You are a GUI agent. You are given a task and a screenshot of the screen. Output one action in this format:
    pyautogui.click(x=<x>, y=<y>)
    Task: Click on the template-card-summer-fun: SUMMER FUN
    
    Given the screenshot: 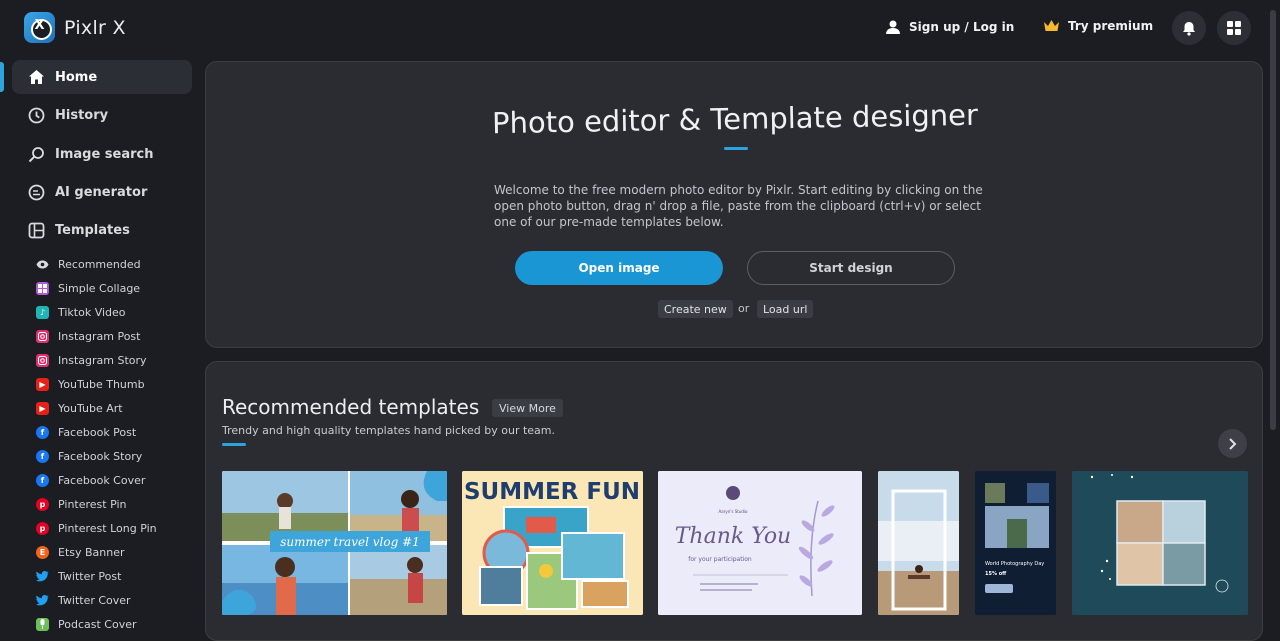 What is the action you would take?
    pyautogui.click(x=552, y=543)
    